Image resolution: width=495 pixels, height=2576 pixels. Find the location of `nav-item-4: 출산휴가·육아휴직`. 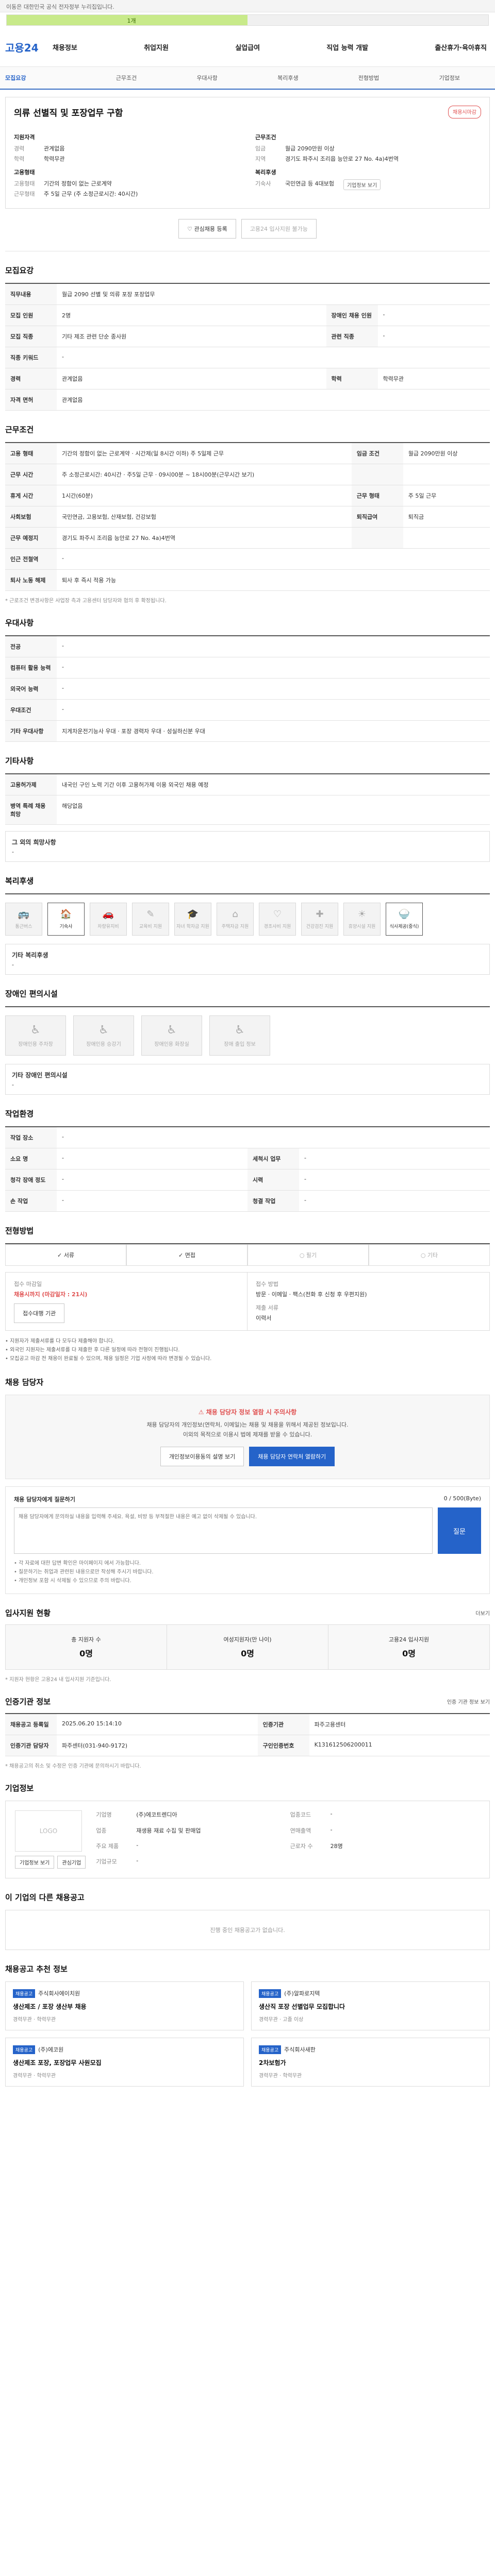

nav-item-4: 출산휴가·육아휴직 is located at coordinates (461, 47).